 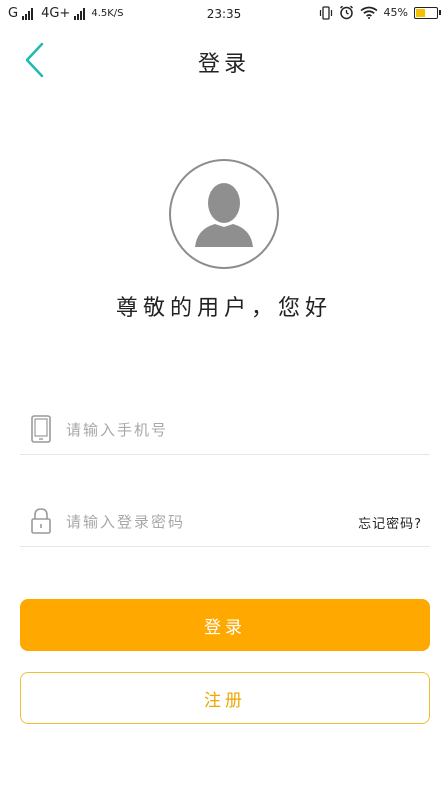 I want to click on lock-icon, so click(x=41, y=521).